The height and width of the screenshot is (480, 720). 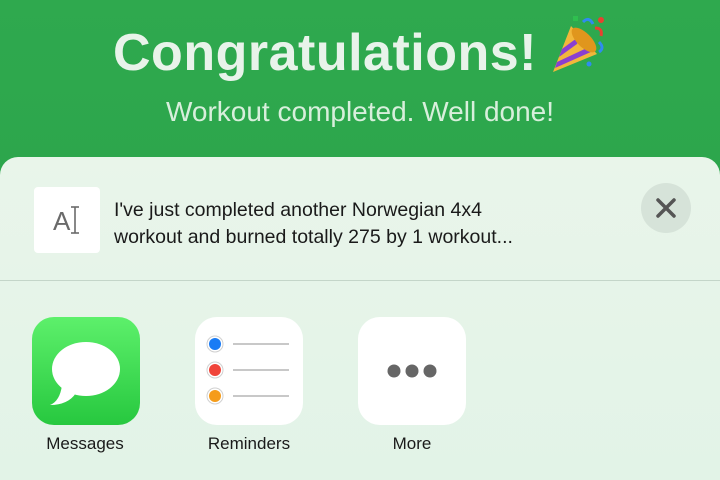 I want to click on divider, so click(x=360, y=280).